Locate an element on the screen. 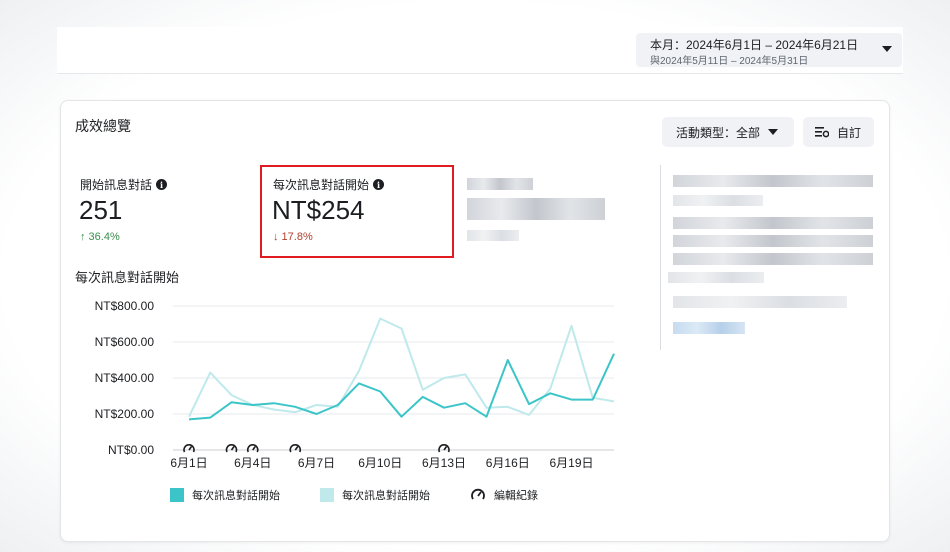  date-range-compare: 與2024年5月11日 – 2024年5月31日 is located at coordinates (729, 61).